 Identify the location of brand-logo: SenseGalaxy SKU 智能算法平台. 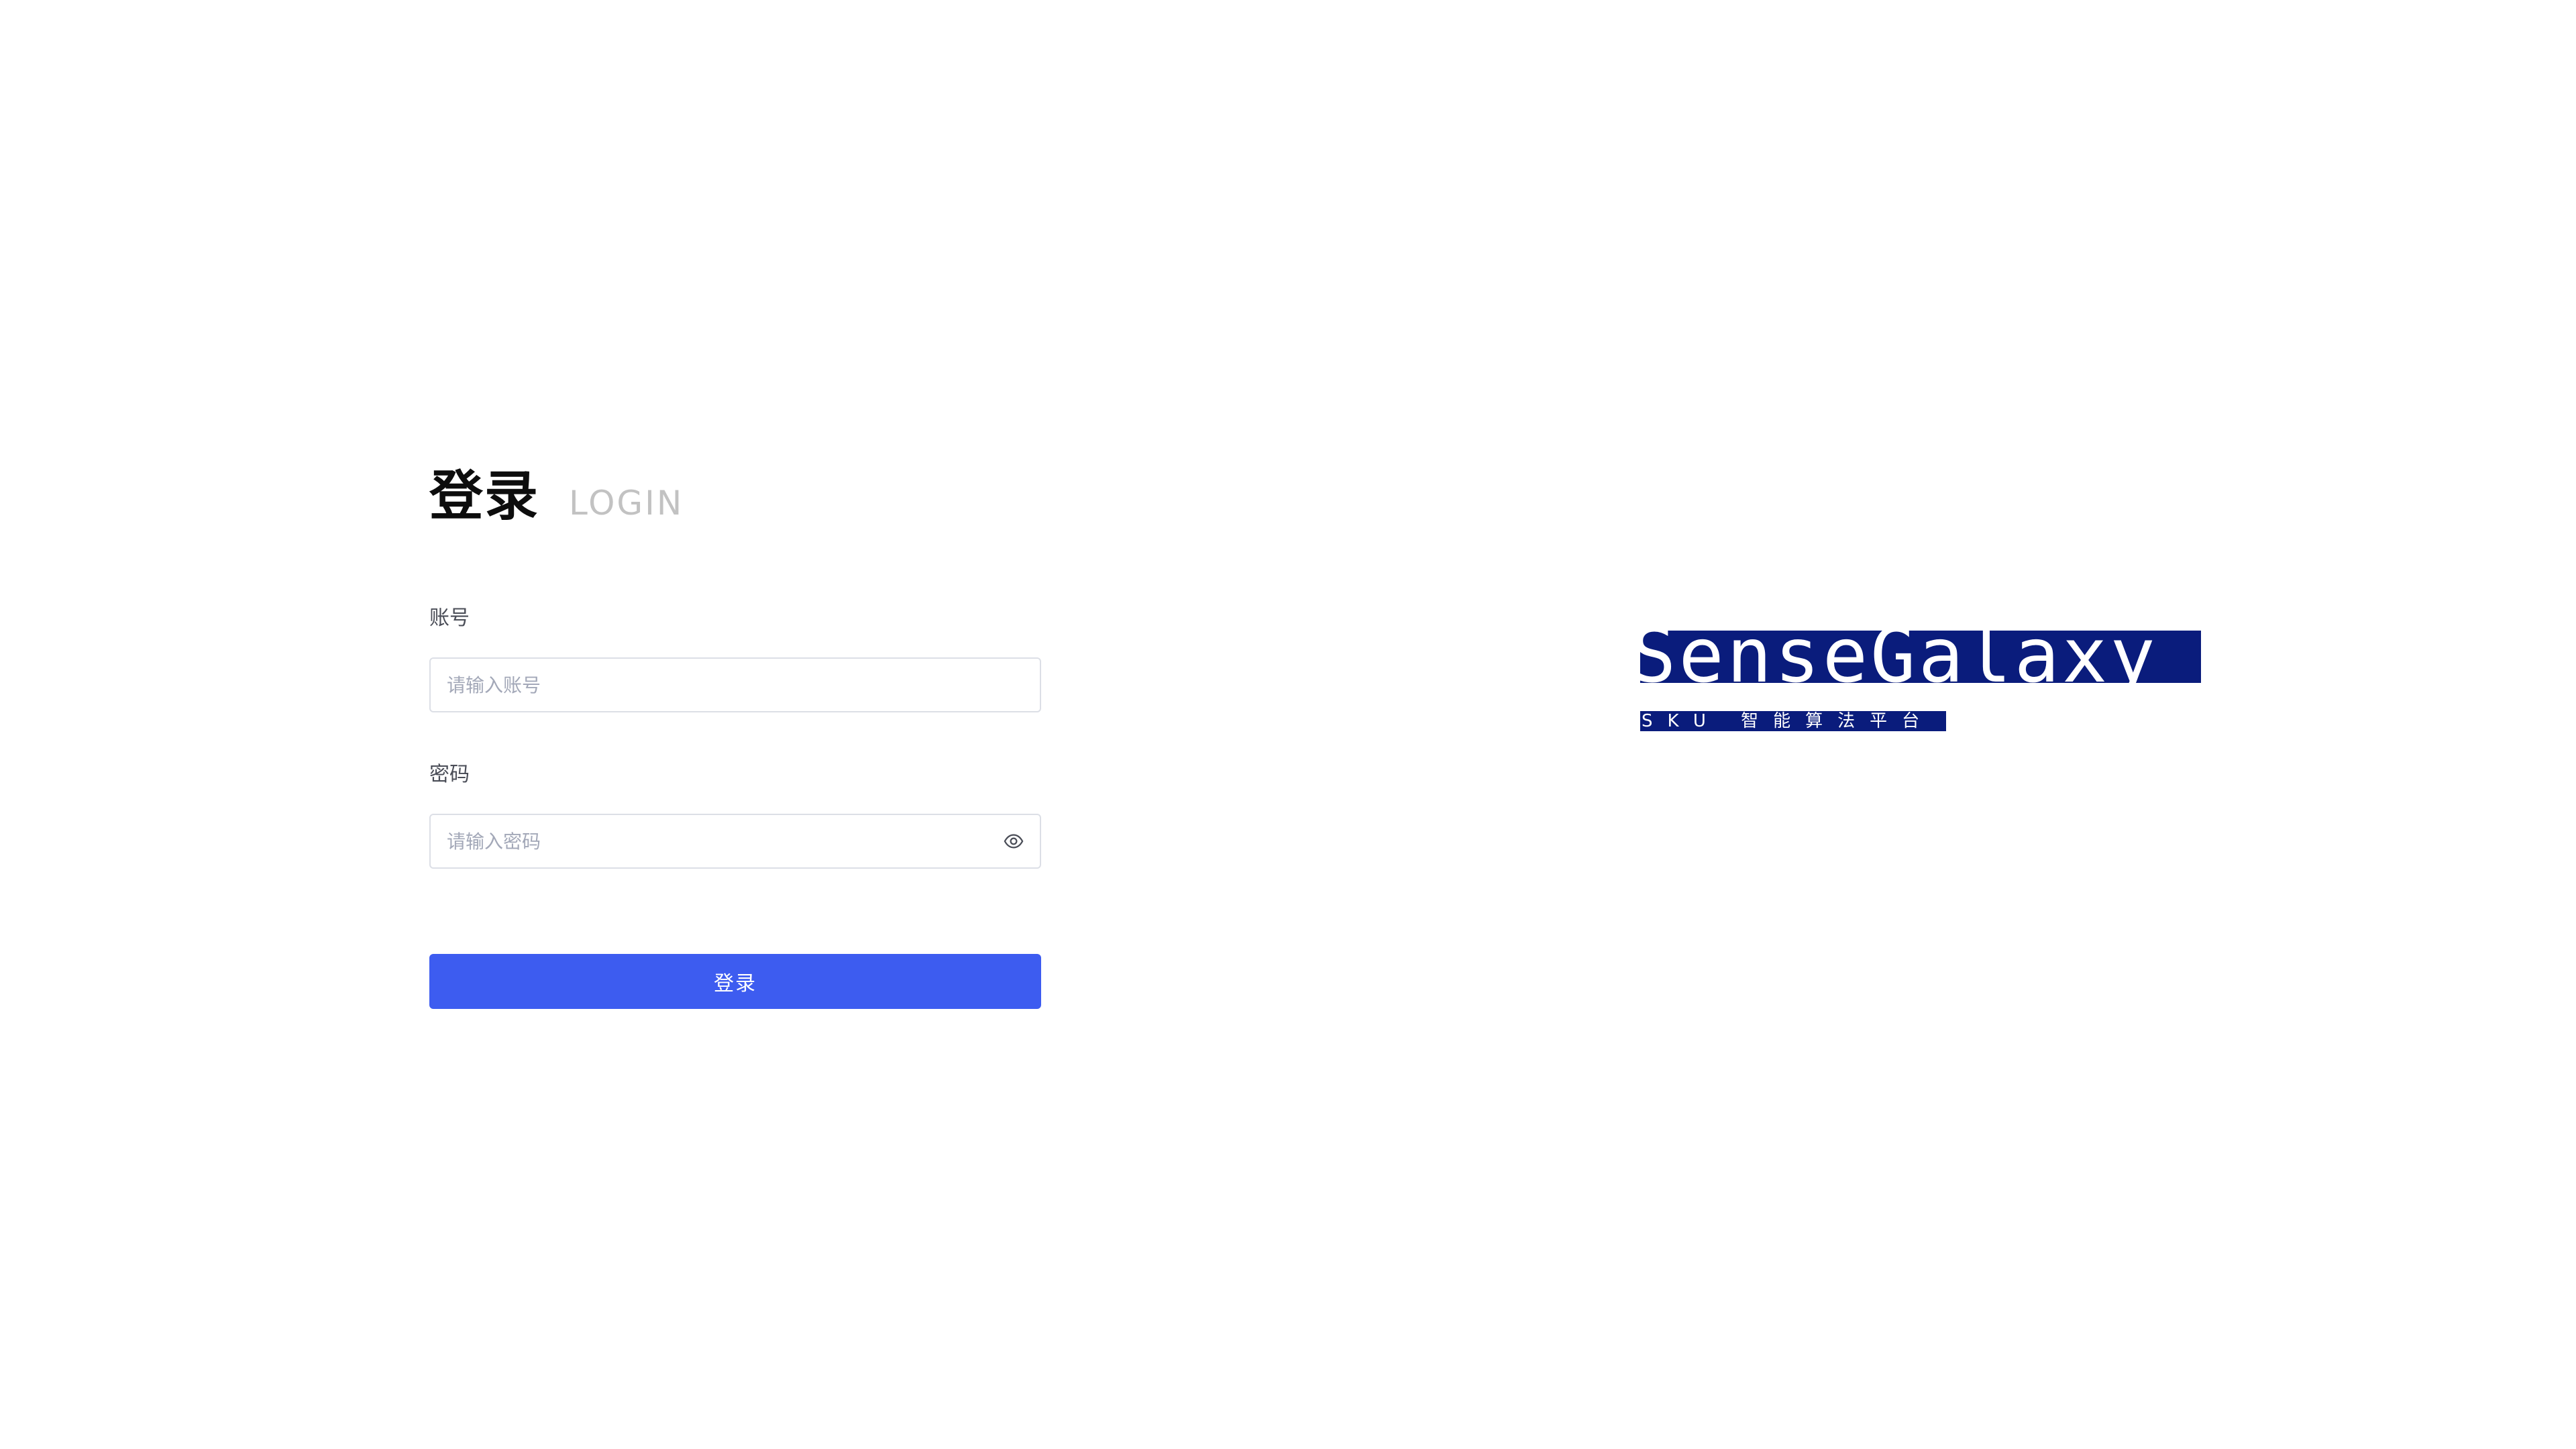
(1922, 683).